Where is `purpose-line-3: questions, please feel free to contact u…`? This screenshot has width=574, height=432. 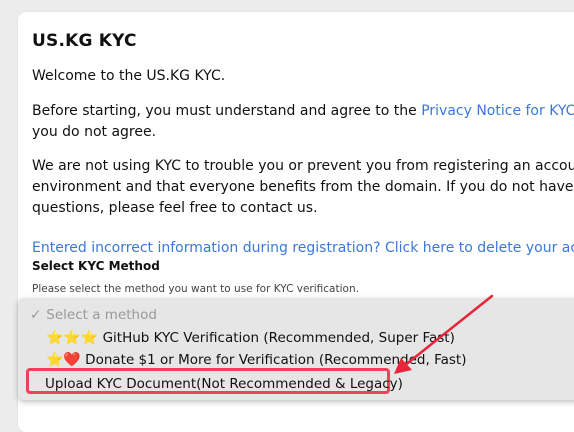
purpose-line-3: questions, please feel free to contact u… is located at coordinates (175, 208).